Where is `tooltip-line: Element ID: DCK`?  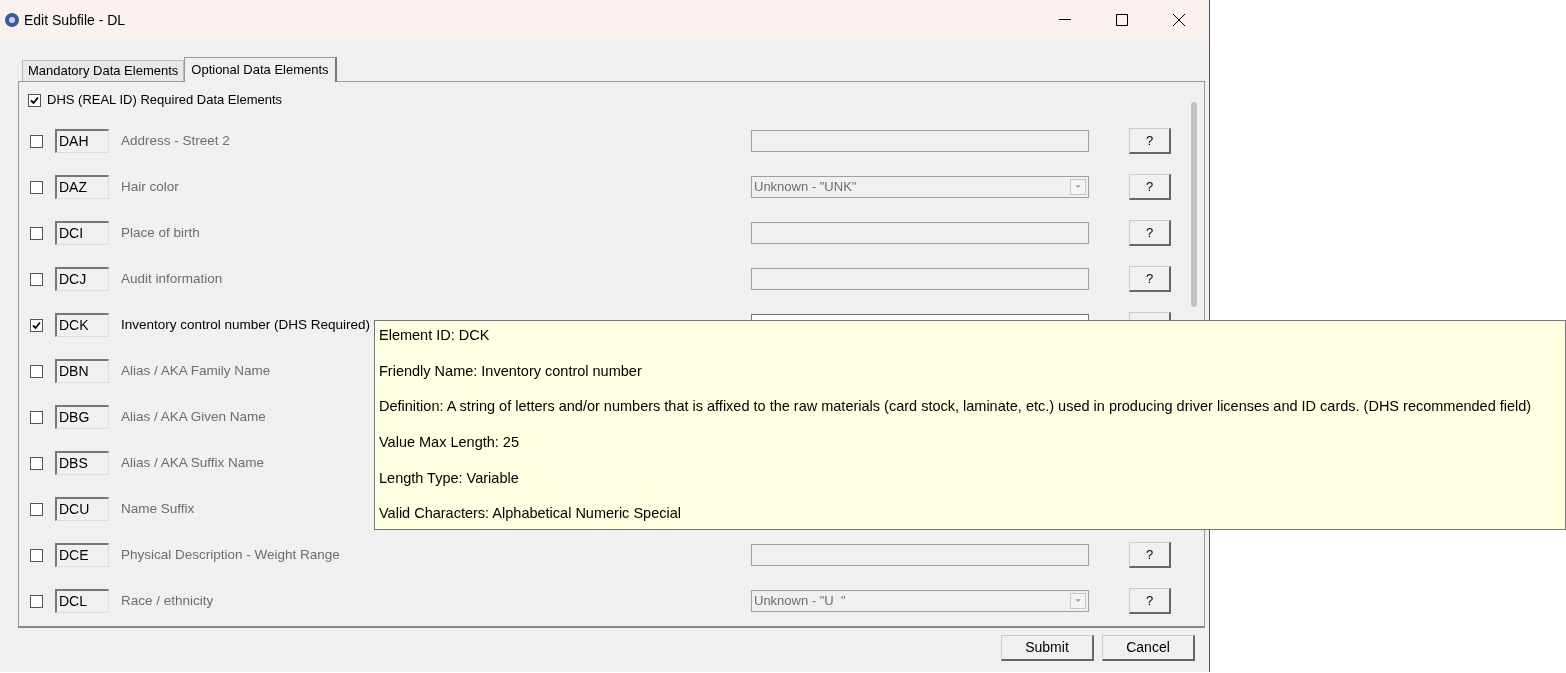
tooltip-line: Element ID: DCK is located at coordinates (435, 335).